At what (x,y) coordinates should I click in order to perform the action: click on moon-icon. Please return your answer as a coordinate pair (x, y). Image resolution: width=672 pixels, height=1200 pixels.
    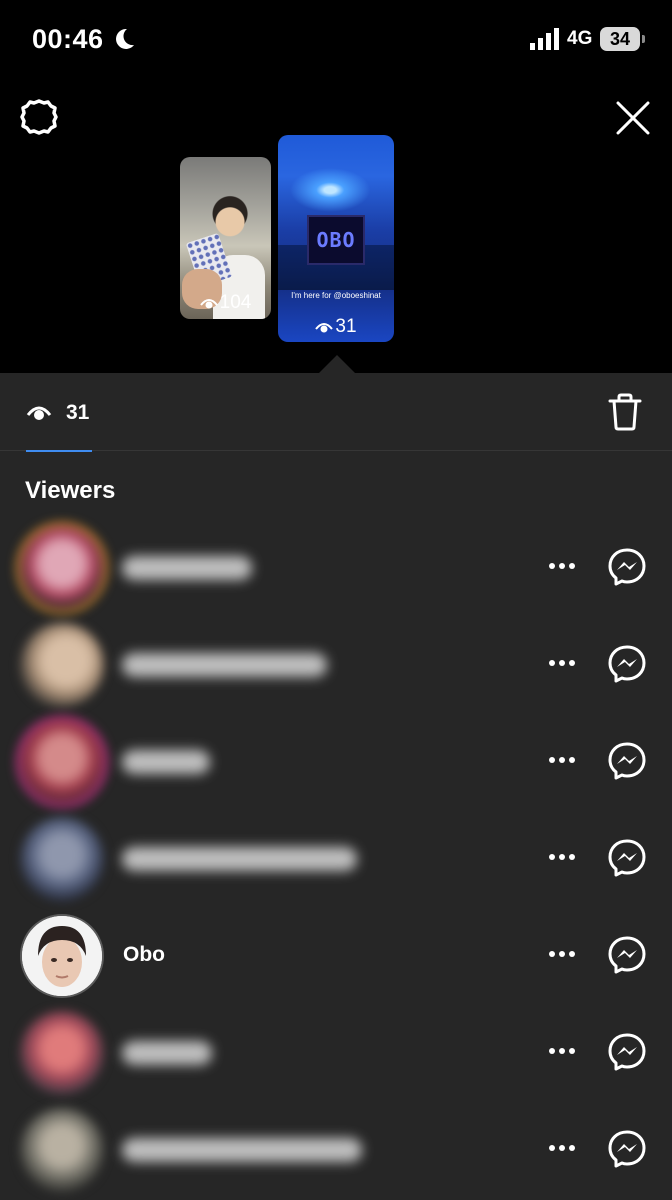
    Looking at the image, I should click on (125, 38).